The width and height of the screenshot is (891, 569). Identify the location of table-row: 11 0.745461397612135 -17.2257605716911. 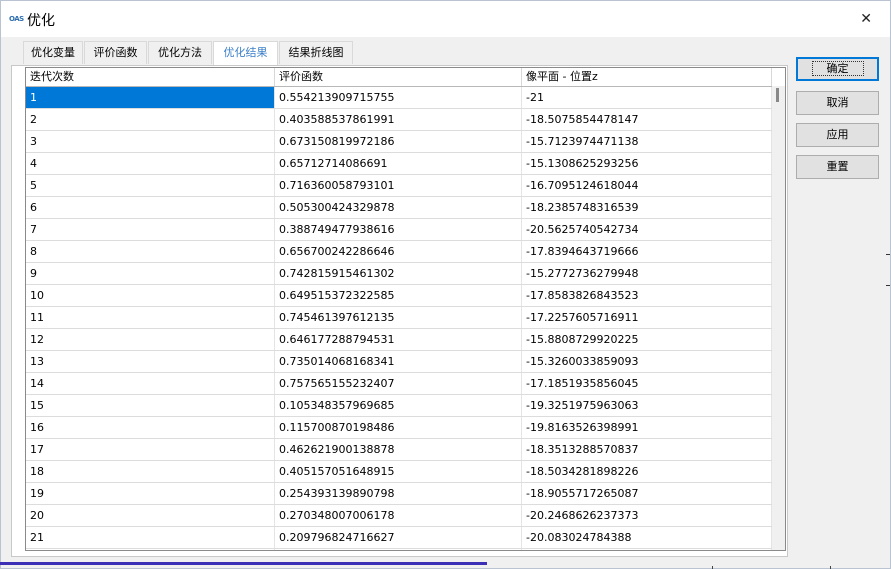
(399, 318).